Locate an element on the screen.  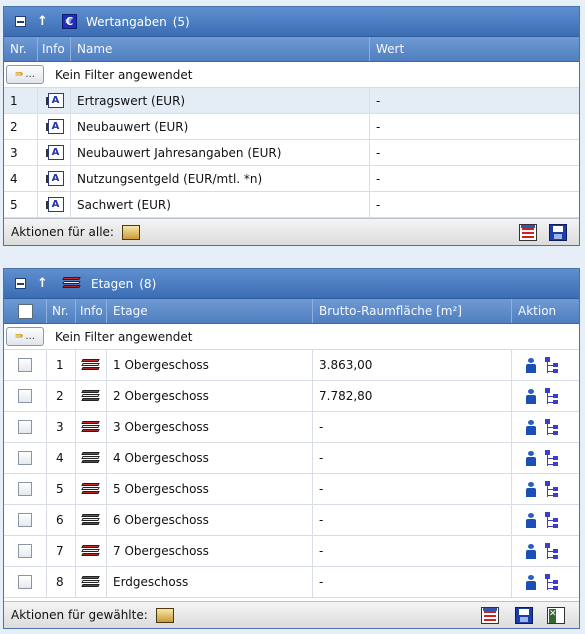
cell-nr: 3 is located at coordinates (21, 152).